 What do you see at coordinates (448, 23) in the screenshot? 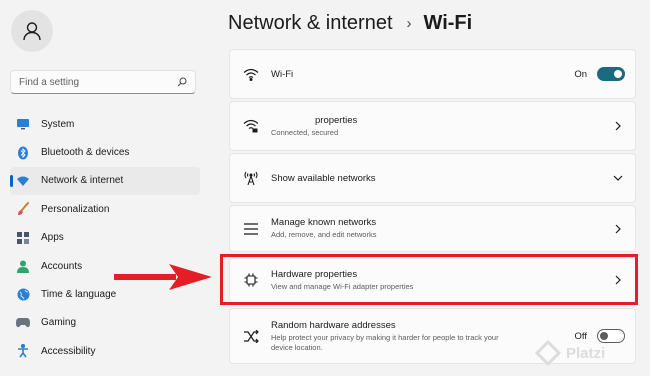
I see `page-title: Wi-Fi` at bounding box center [448, 23].